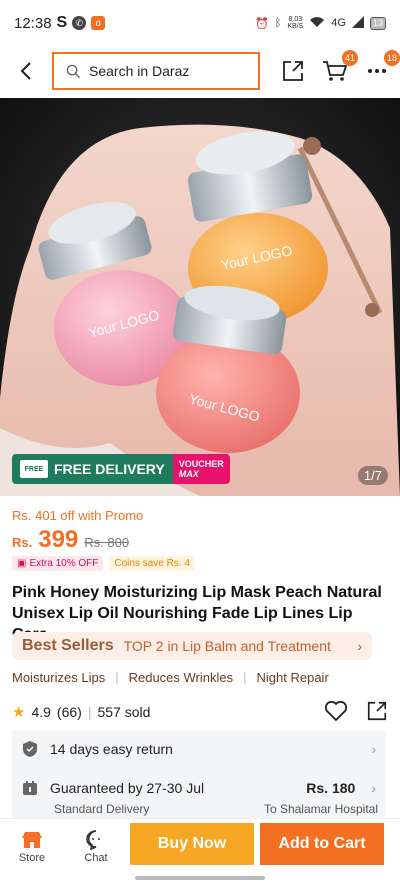  What do you see at coordinates (96, 857) in the screenshot?
I see `chat-label: Chat` at bounding box center [96, 857].